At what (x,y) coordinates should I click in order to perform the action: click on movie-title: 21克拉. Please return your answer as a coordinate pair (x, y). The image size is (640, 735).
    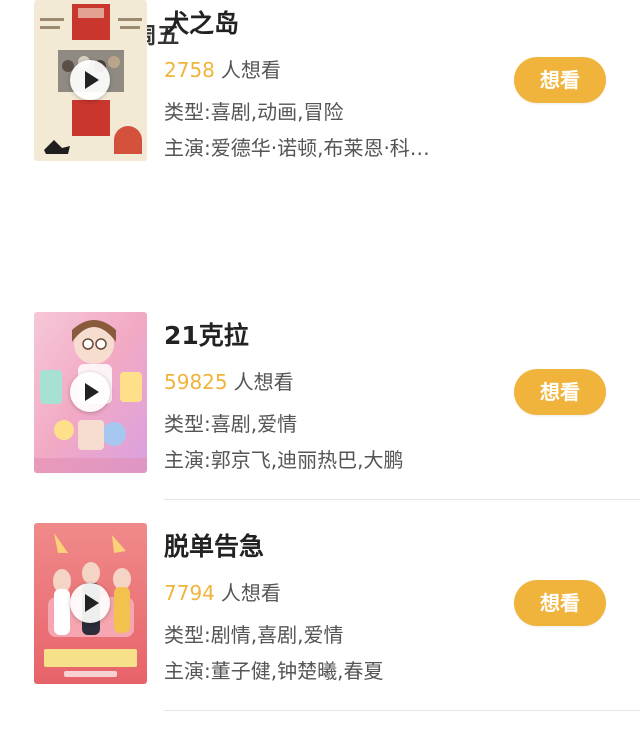
    Looking at the image, I should click on (206, 334).